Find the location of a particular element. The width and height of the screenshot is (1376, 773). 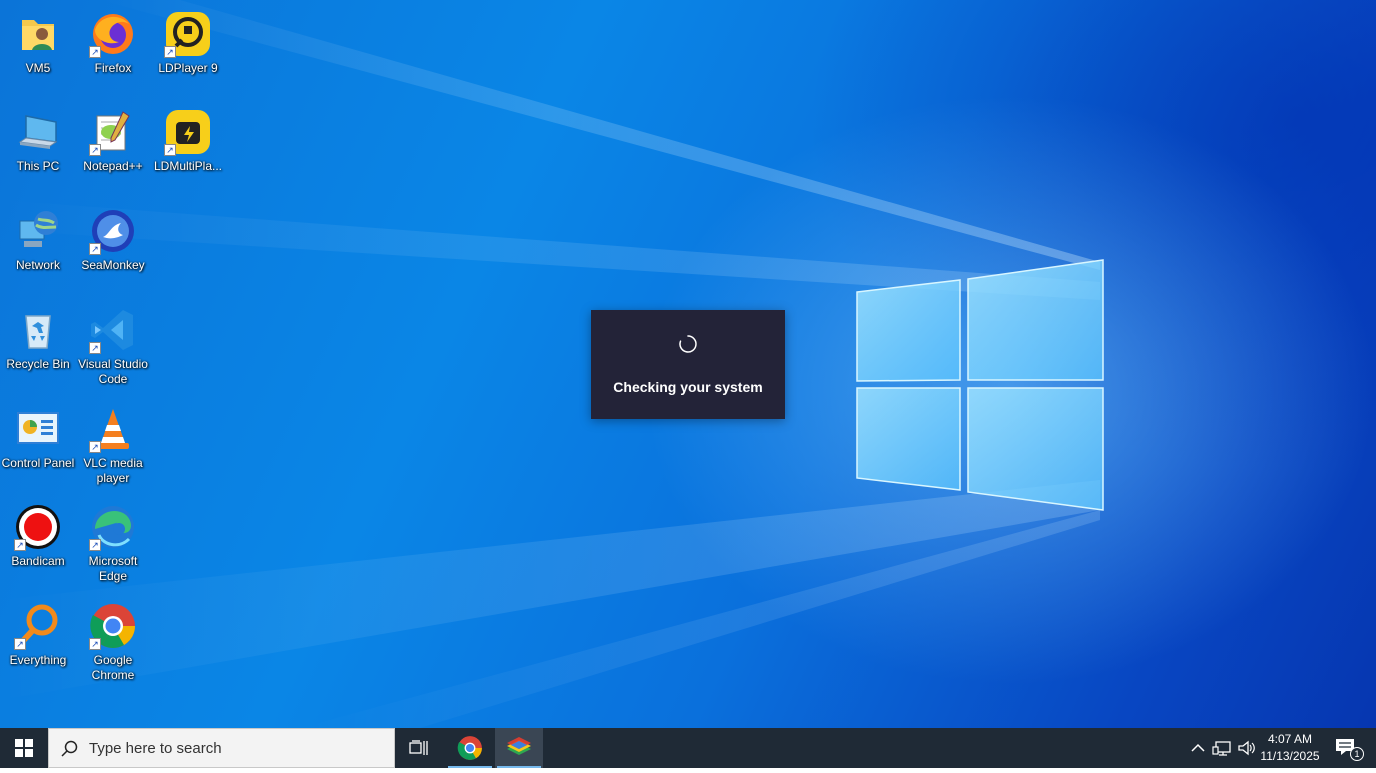

desktop-icon-label: LDPlayer 9 is located at coordinates (188, 68).